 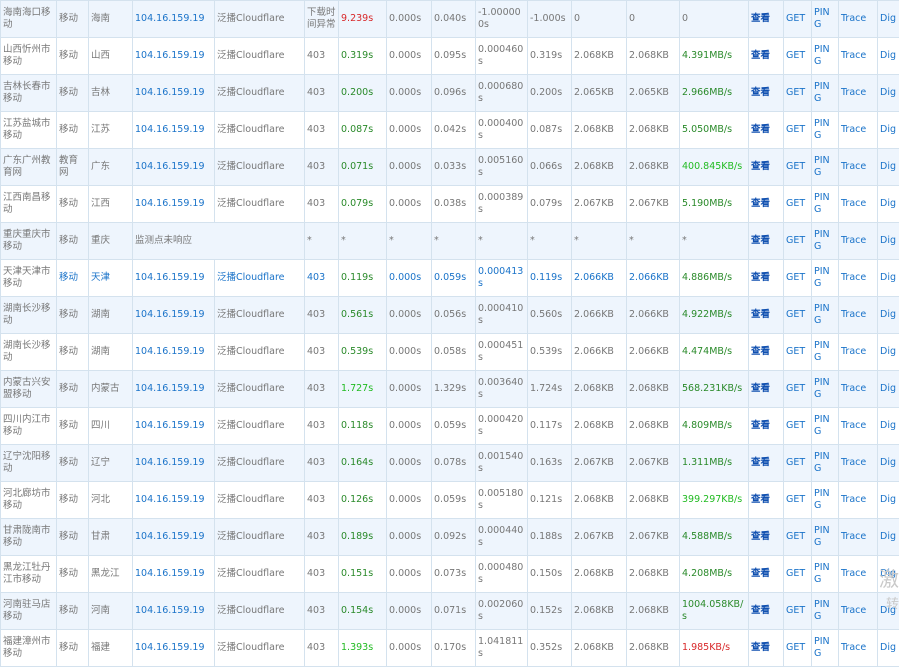 I want to click on ssl-time: 0.000680s, so click(x=502, y=93).